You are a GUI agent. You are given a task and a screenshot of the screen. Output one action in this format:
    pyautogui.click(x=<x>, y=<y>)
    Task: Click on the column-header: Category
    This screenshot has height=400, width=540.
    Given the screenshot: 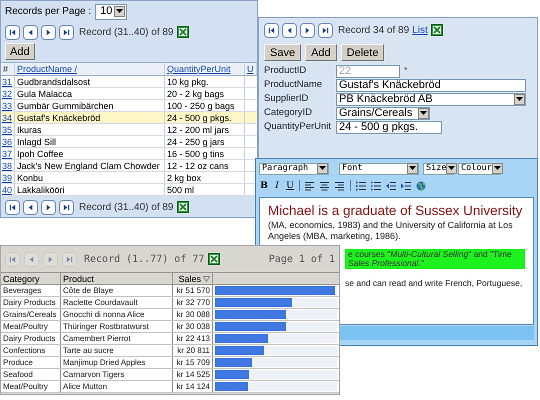 What is the action you would take?
    pyautogui.click(x=21, y=278)
    